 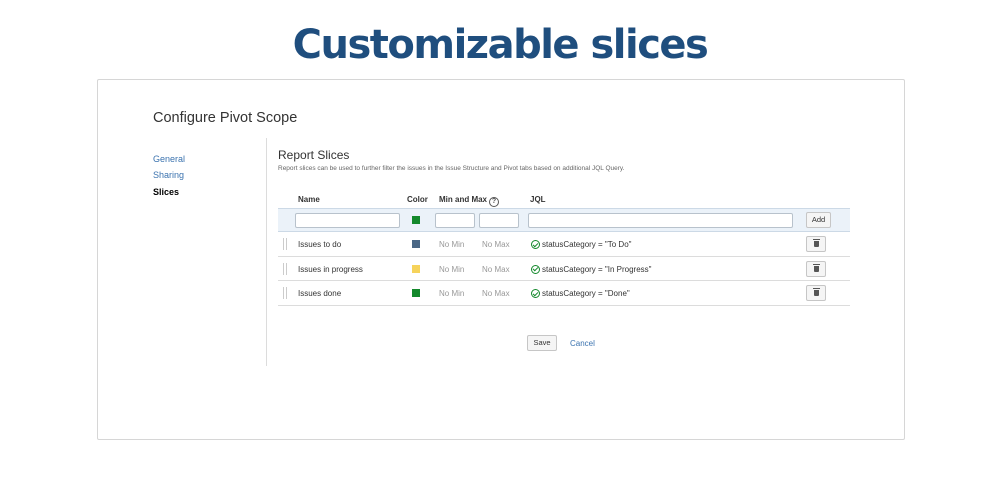 What do you see at coordinates (538, 199) in the screenshot?
I see `header-jql: JQL` at bounding box center [538, 199].